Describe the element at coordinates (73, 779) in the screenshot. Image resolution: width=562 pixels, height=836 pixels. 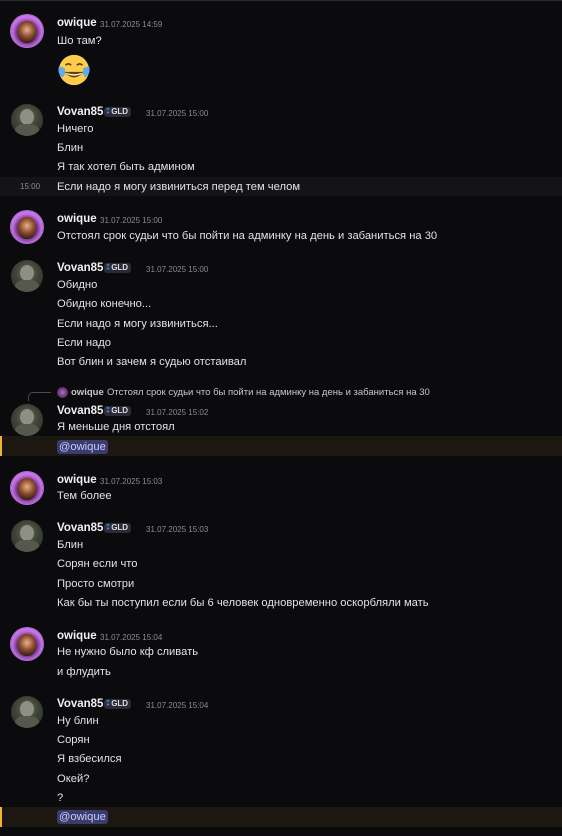
I see `message-text: Окей?` at that location.